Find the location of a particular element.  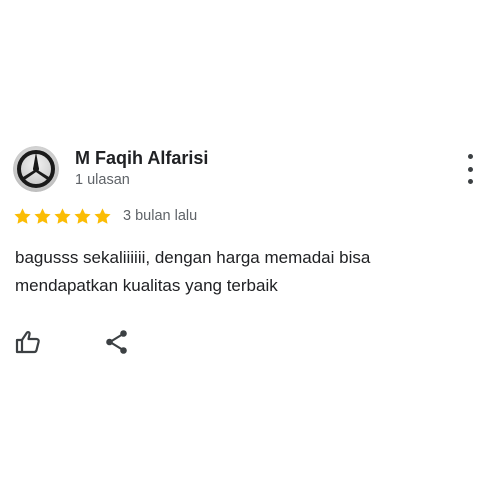

review-count: 1 ulasan is located at coordinates (102, 180).